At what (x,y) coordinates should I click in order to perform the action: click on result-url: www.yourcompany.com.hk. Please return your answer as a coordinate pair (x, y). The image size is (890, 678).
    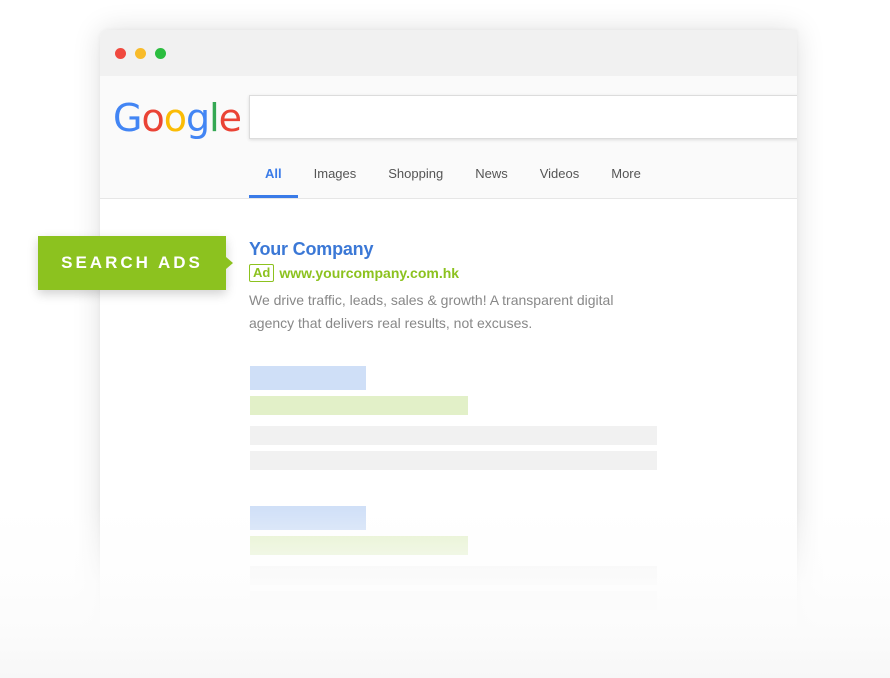
    Looking at the image, I should click on (369, 273).